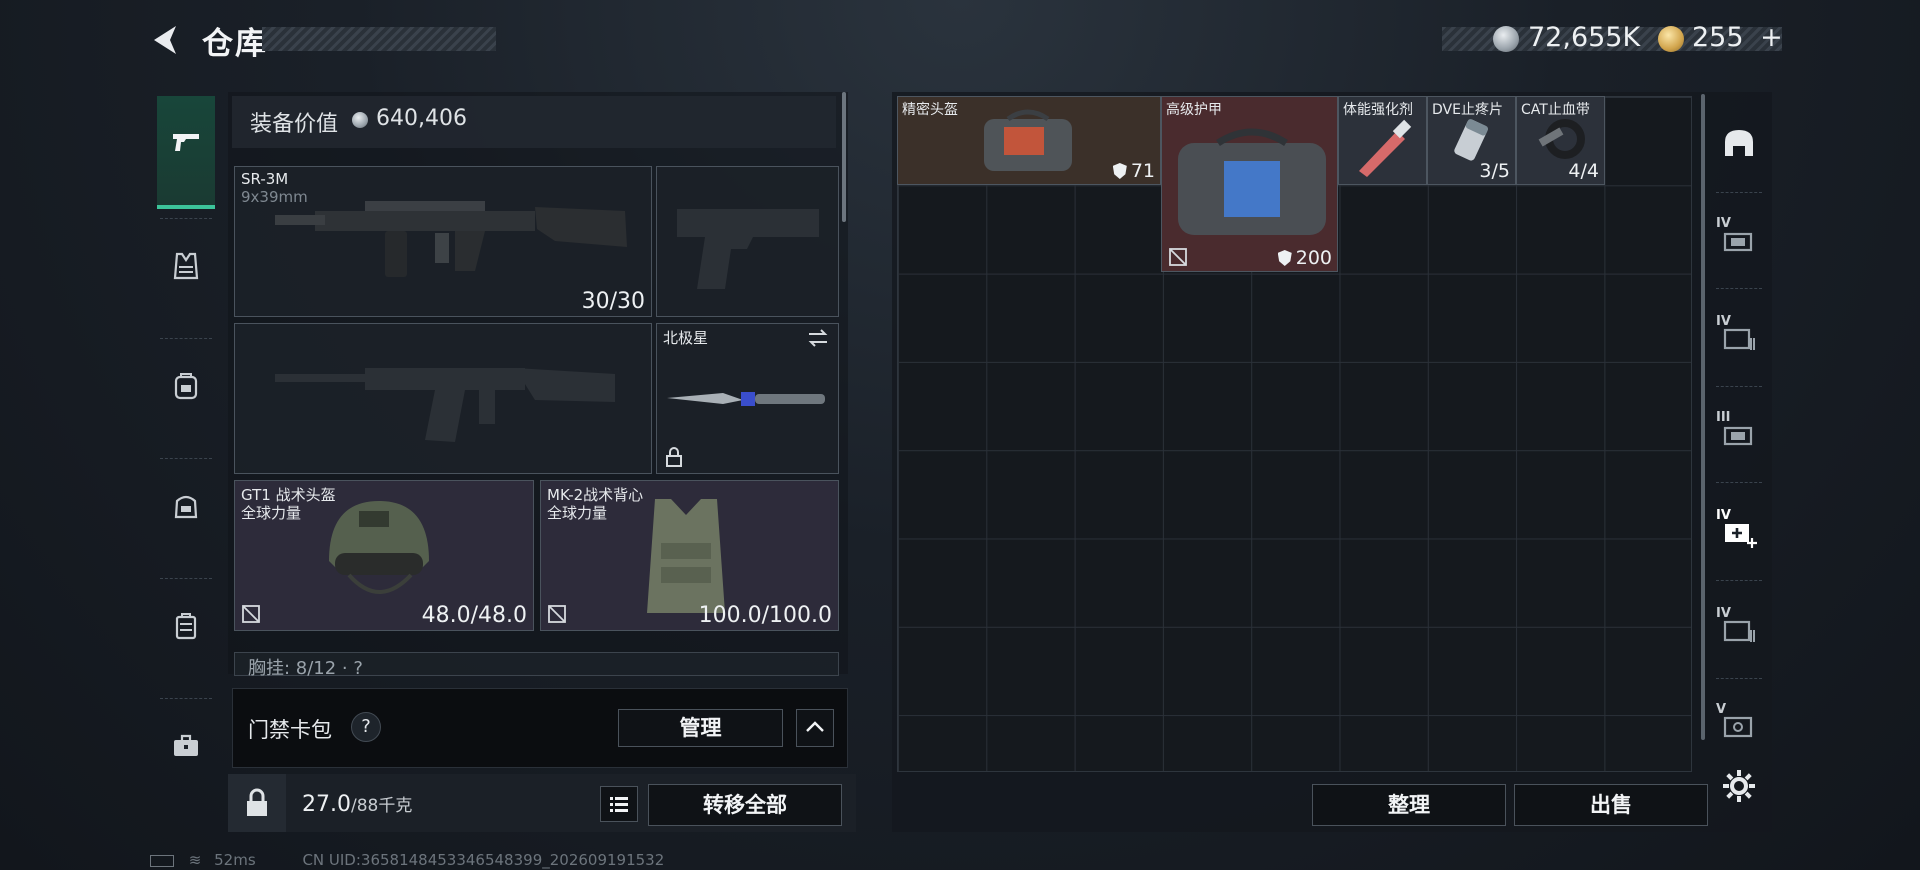 This screenshot has width=1920, height=870. What do you see at coordinates (930, 110) in the screenshot?
I see `item-name: 精密头盔` at bounding box center [930, 110].